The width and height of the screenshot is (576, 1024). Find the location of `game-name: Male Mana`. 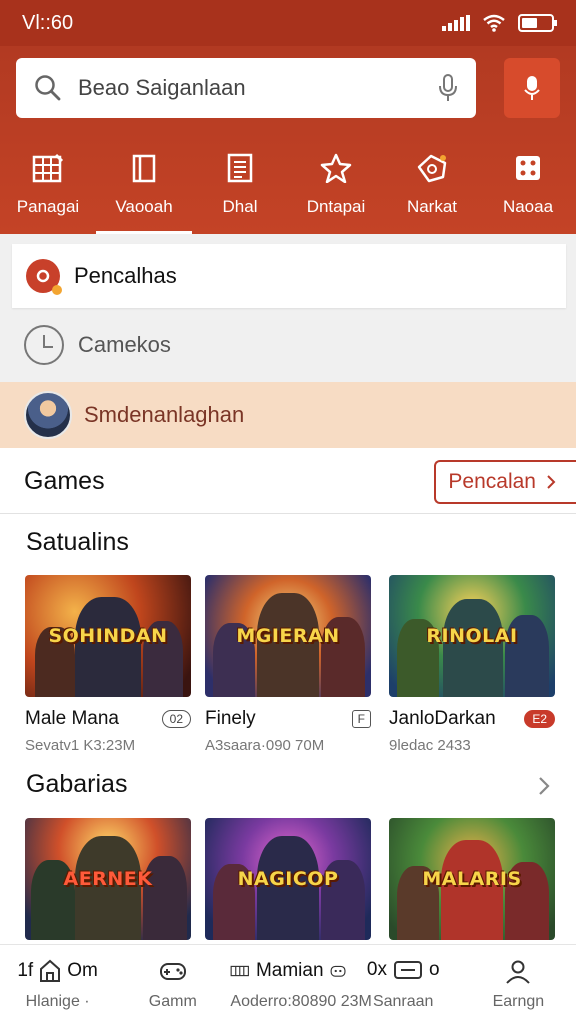

game-name: Male Mana is located at coordinates (72, 718).